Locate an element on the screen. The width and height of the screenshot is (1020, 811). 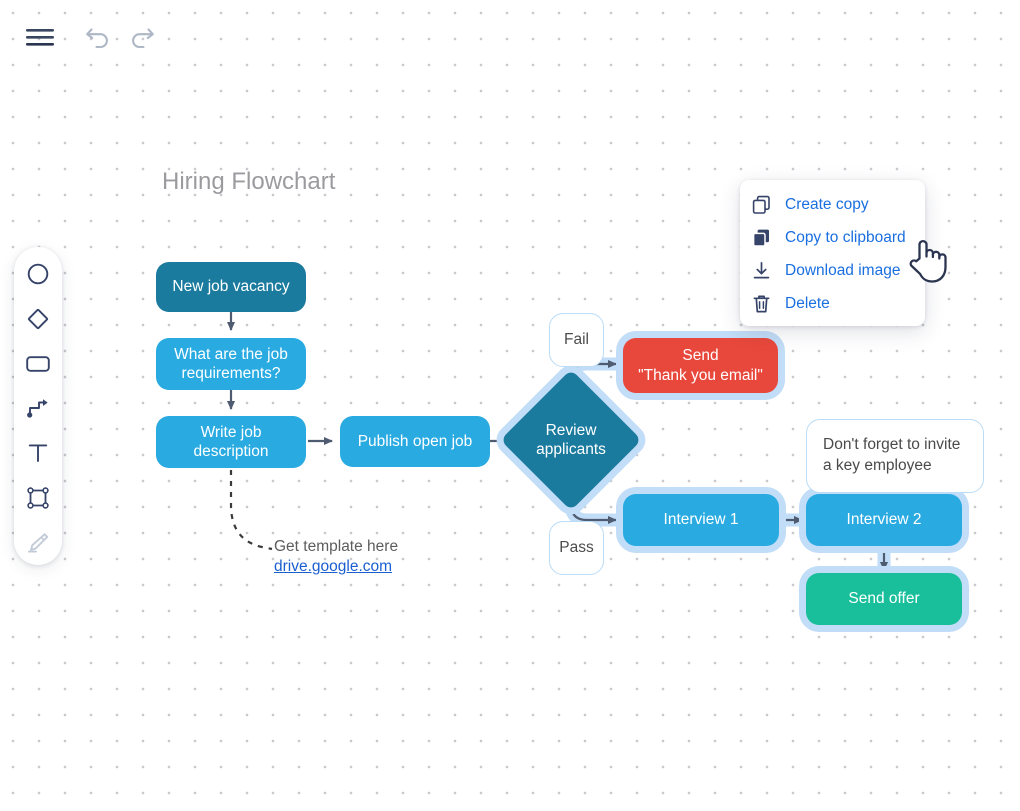
note-invite-key-employee: Don't forget to invite a key employee is located at coordinates (895, 456).